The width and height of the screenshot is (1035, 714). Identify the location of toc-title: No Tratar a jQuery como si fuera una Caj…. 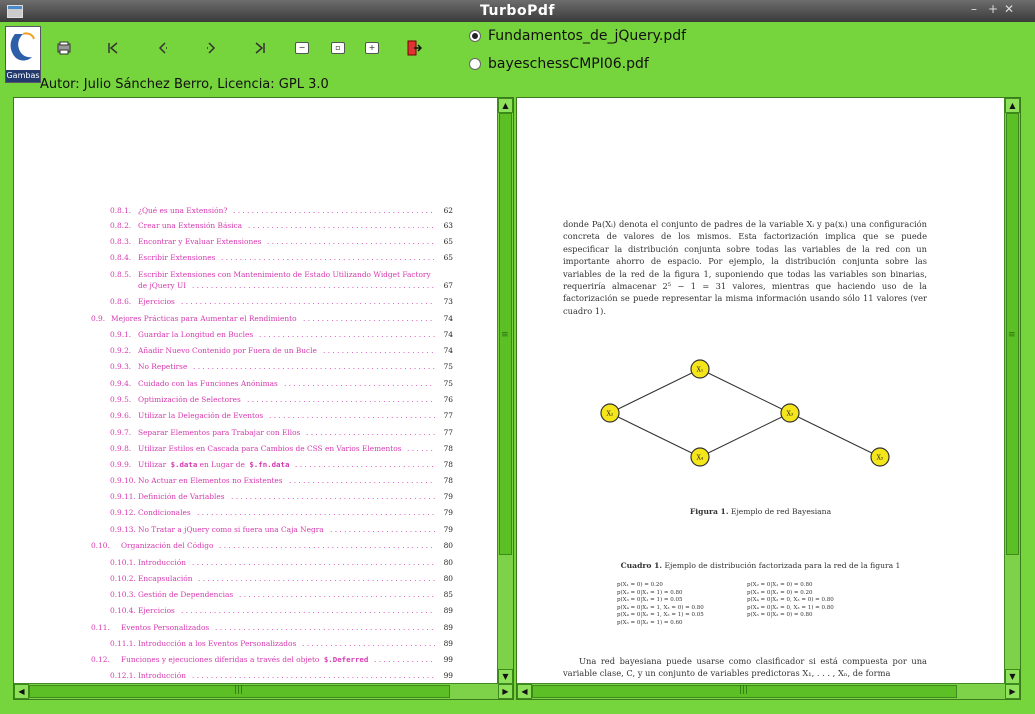
(231, 529).